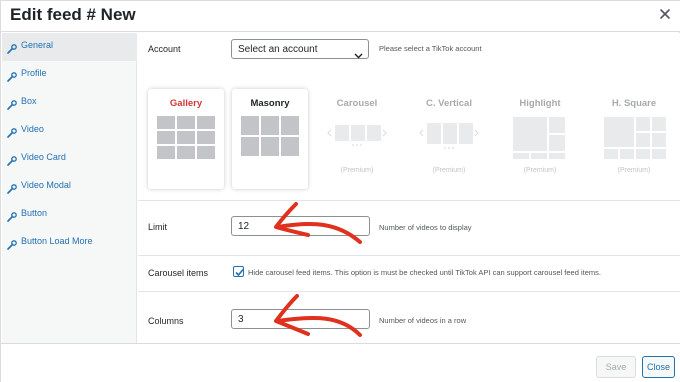 The image size is (680, 382). I want to click on sidebar-item-label: Video Modal, so click(46, 185).